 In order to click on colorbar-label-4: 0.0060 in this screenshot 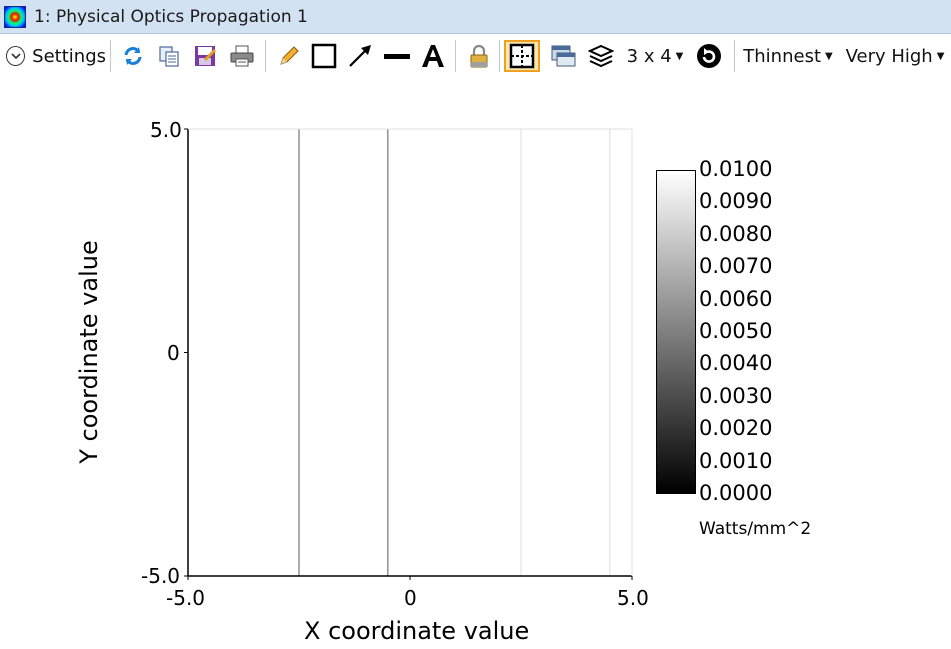, I will do `click(736, 298)`.